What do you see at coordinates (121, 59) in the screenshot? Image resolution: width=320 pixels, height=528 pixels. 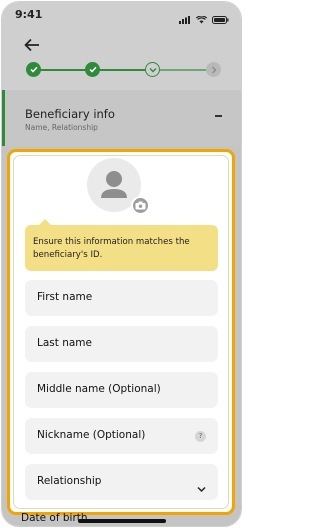 I see `app-bar` at bounding box center [121, 59].